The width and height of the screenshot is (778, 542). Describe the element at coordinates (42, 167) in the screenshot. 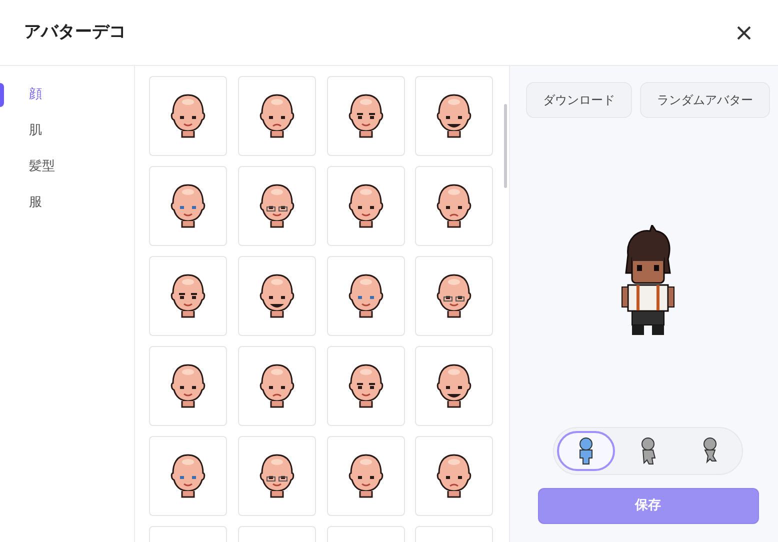

I see `category-tab: 髪型` at that location.